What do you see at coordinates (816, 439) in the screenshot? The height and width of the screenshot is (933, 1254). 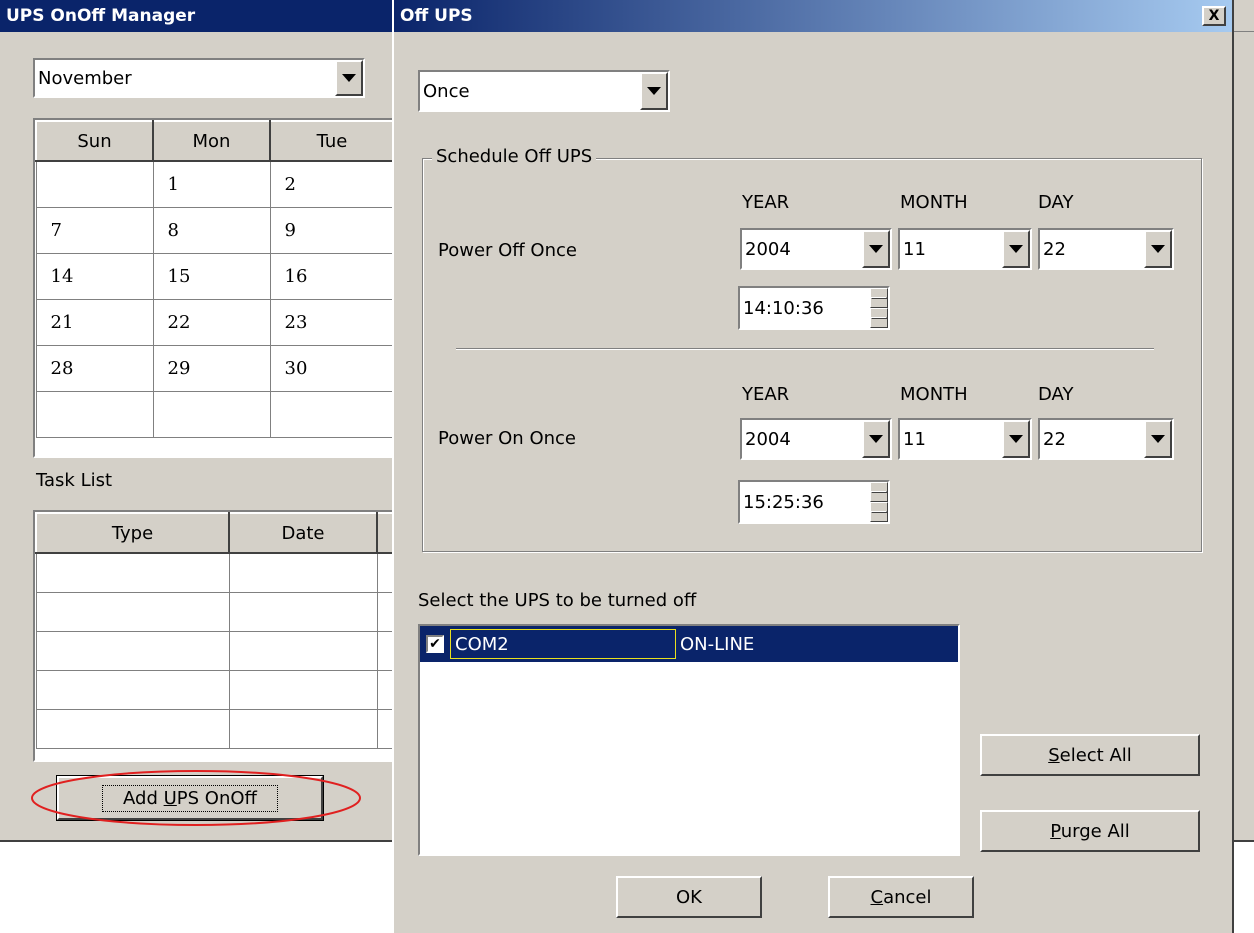 I see `on-year-select: 2004` at bounding box center [816, 439].